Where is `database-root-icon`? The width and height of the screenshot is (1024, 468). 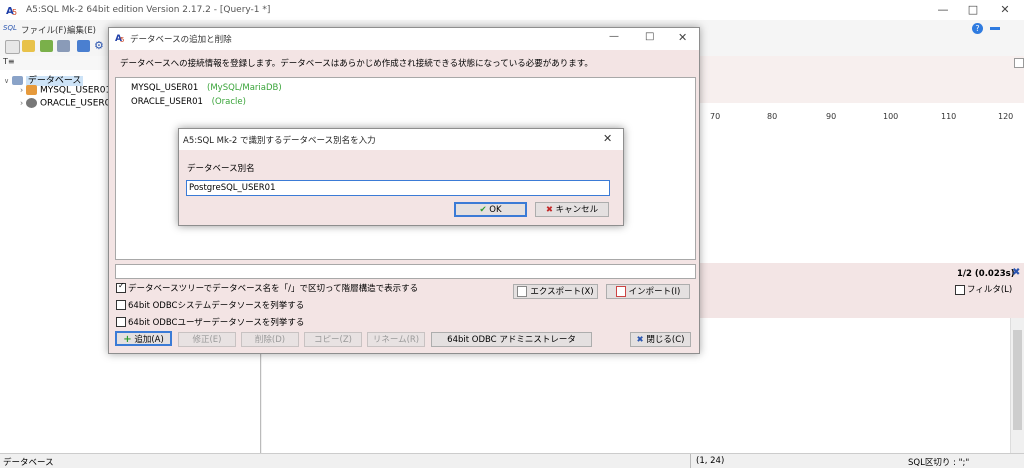
database-root-icon is located at coordinates (17, 80).